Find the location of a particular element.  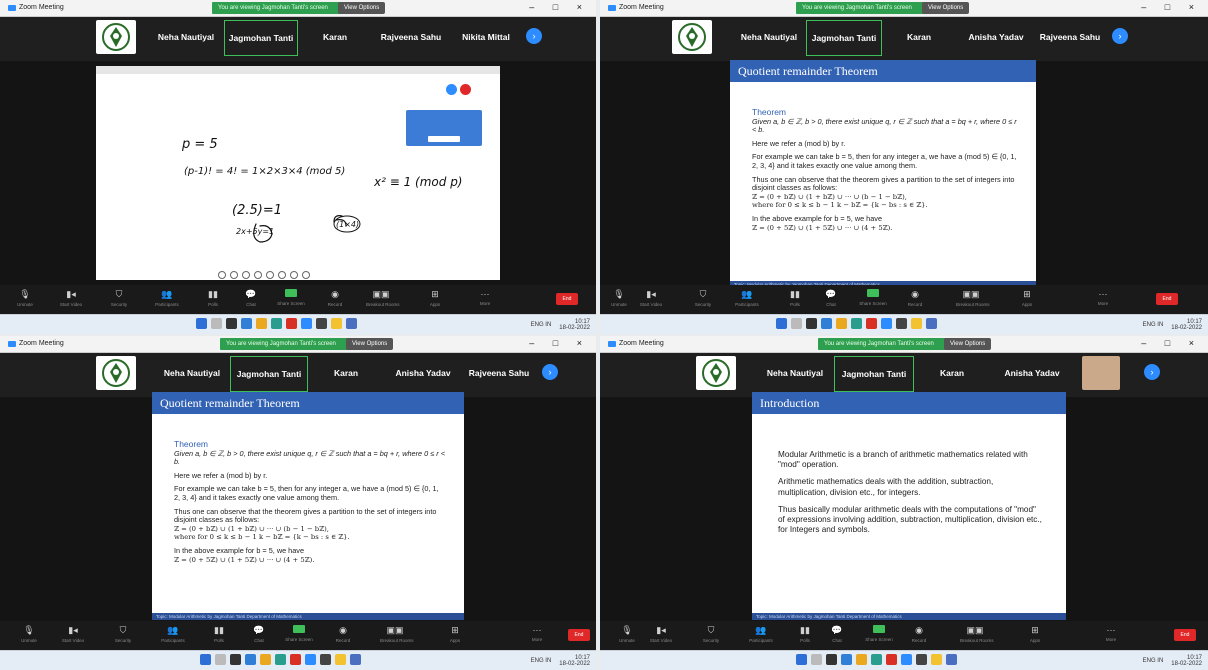

popup-ok-button is located at coordinates (444, 139).